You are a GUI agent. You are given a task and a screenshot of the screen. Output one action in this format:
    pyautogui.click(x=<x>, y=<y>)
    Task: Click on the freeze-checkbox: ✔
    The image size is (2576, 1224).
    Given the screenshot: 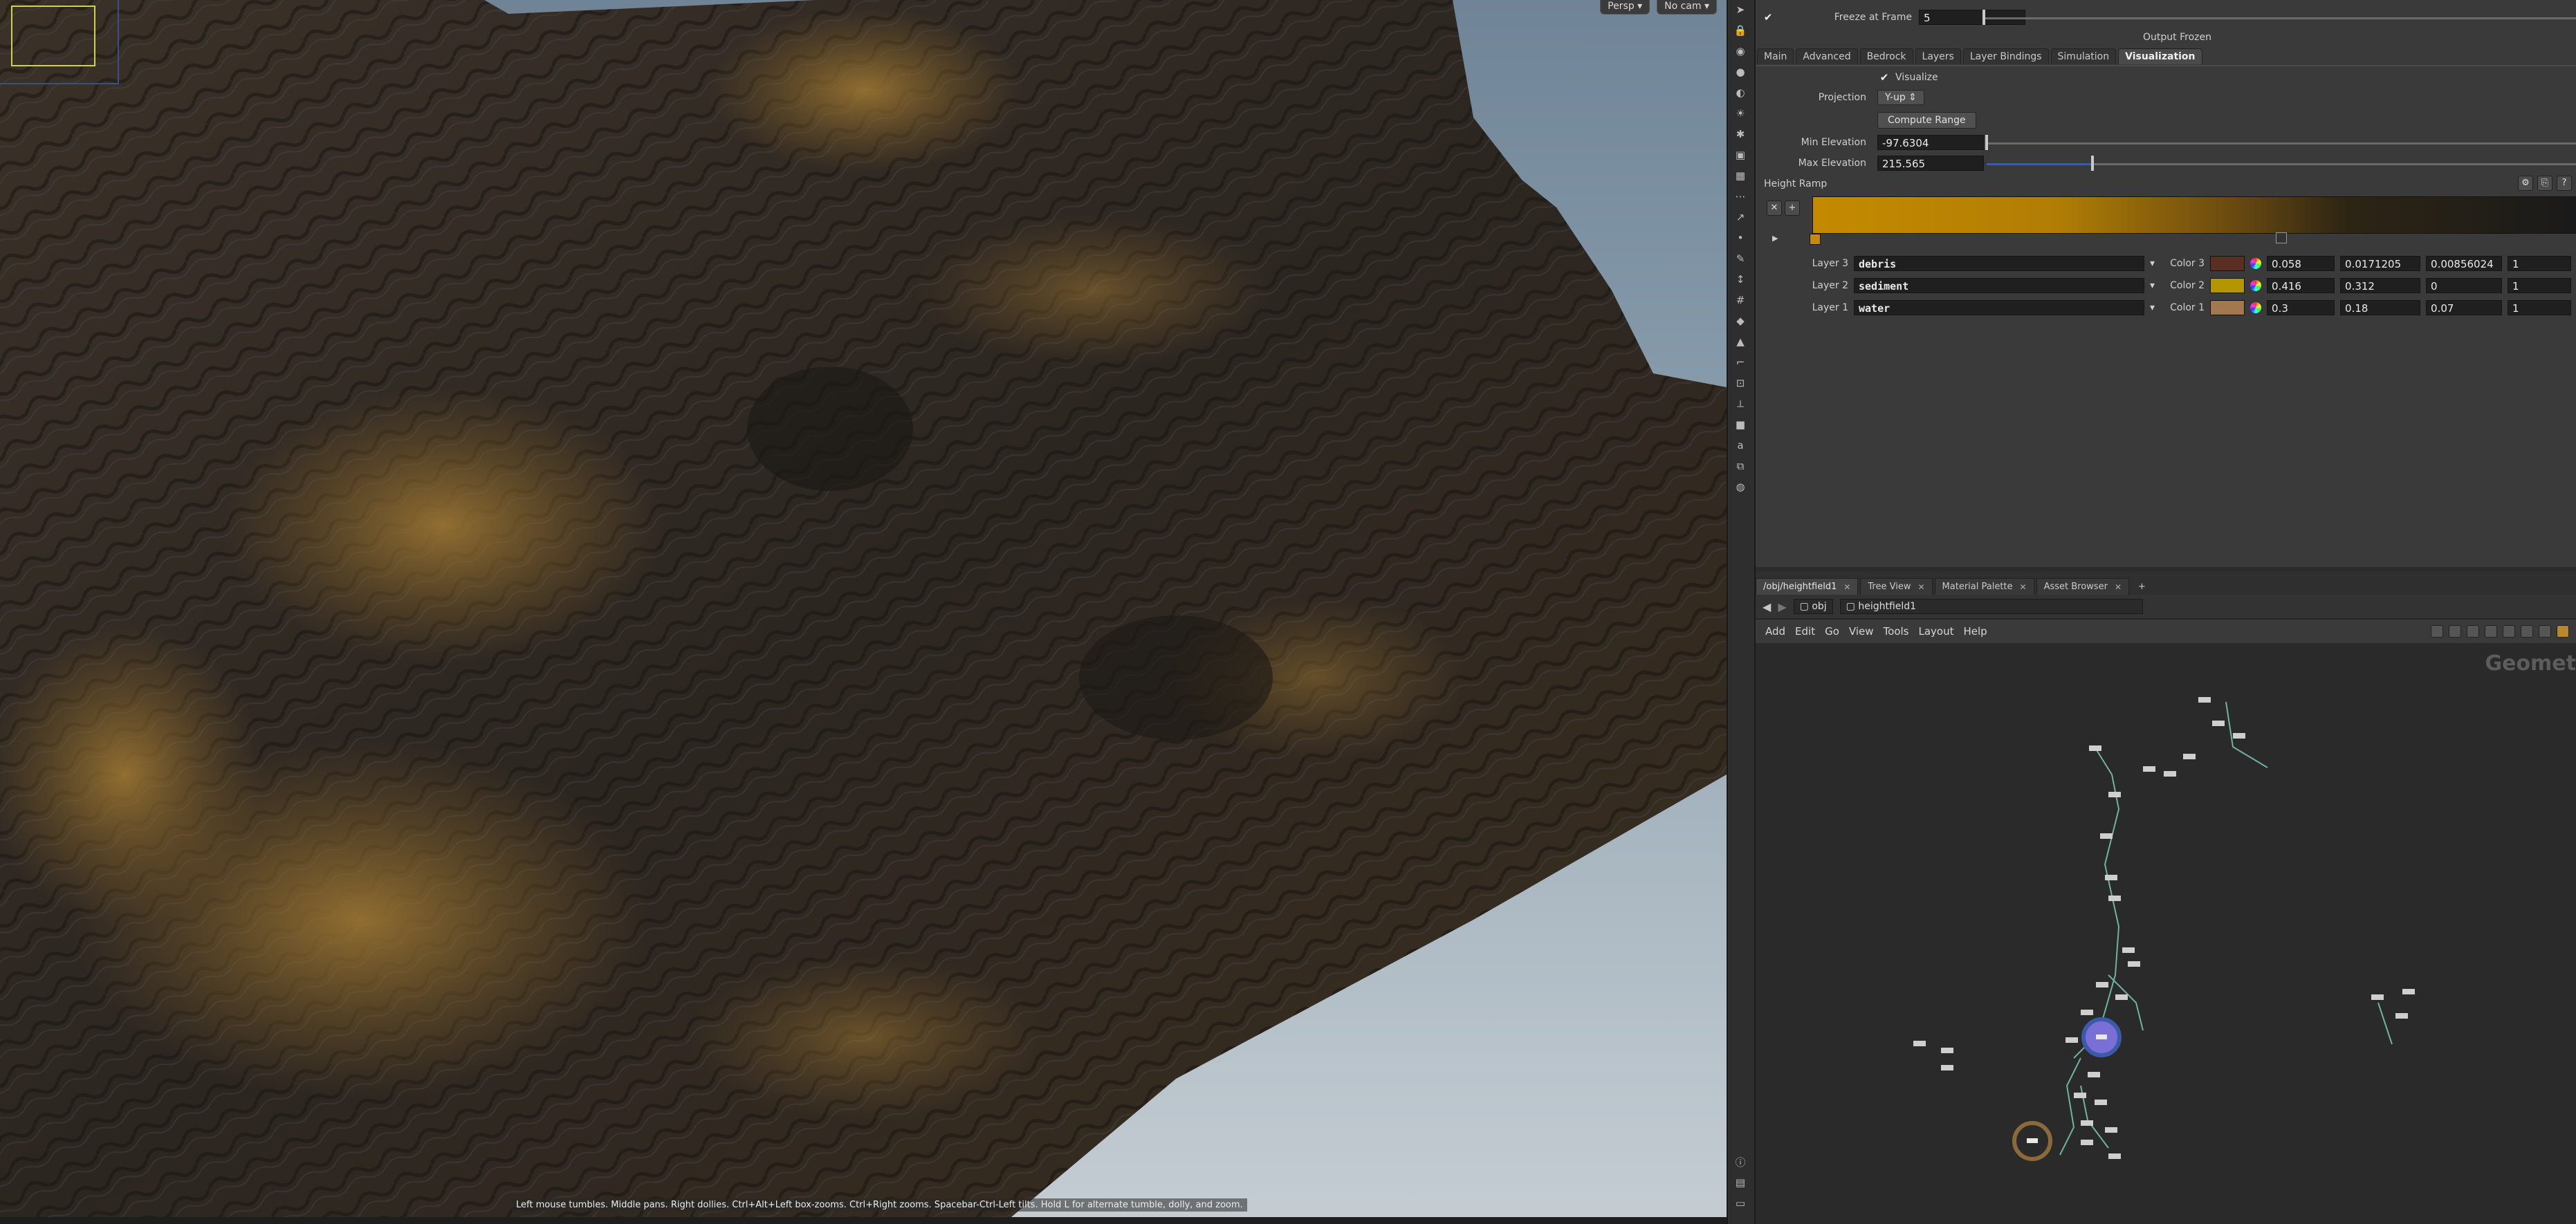 What is the action you would take?
    pyautogui.click(x=1768, y=17)
    